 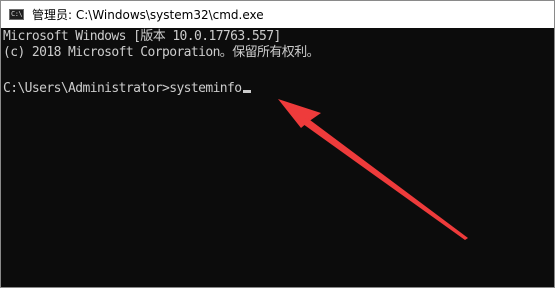 What do you see at coordinates (277, 14) in the screenshot?
I see `title-bar: C:\ 管理员: C:\Windows\system32\cmd.exe` at bounding box center [277, 14].